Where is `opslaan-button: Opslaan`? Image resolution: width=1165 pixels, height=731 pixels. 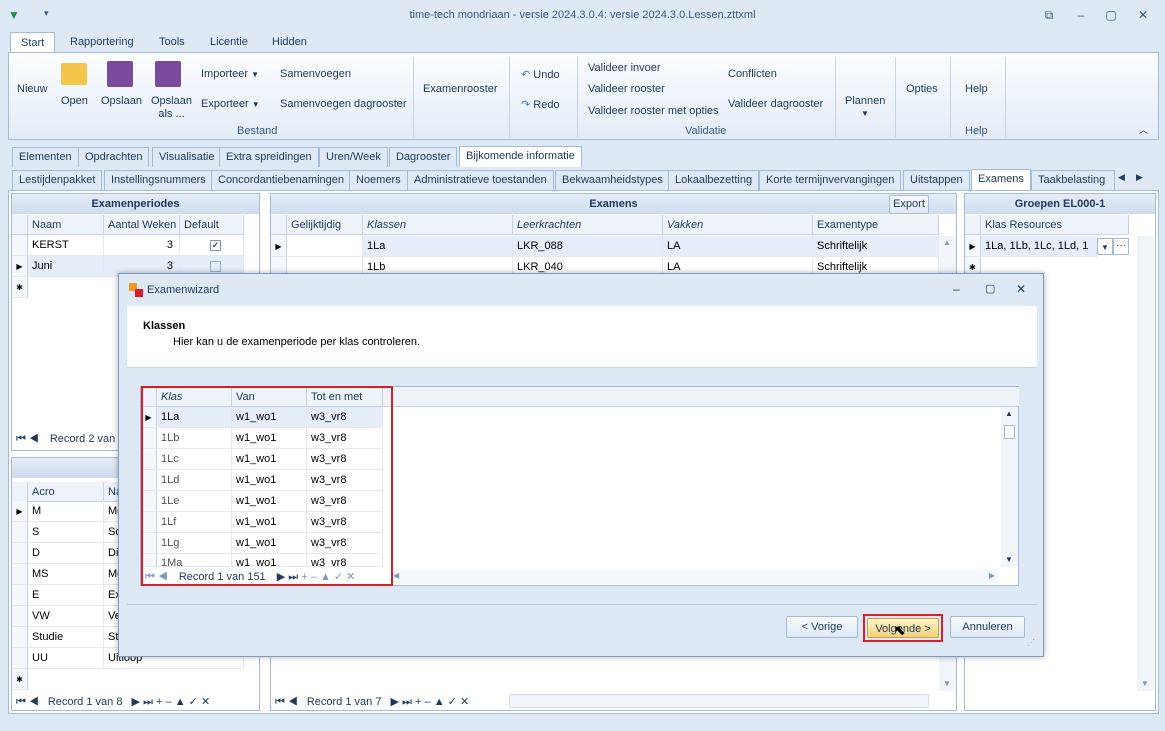
opslaan-button: Opslaan is located at coordinates (121, 101).